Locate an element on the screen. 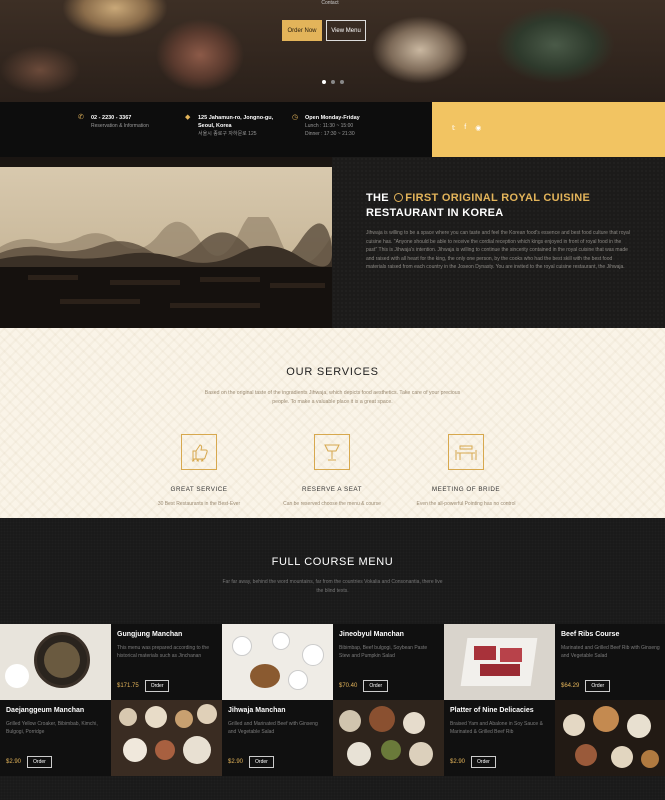  card-footer: $171.75 Order is located at coordinates (143, 686).